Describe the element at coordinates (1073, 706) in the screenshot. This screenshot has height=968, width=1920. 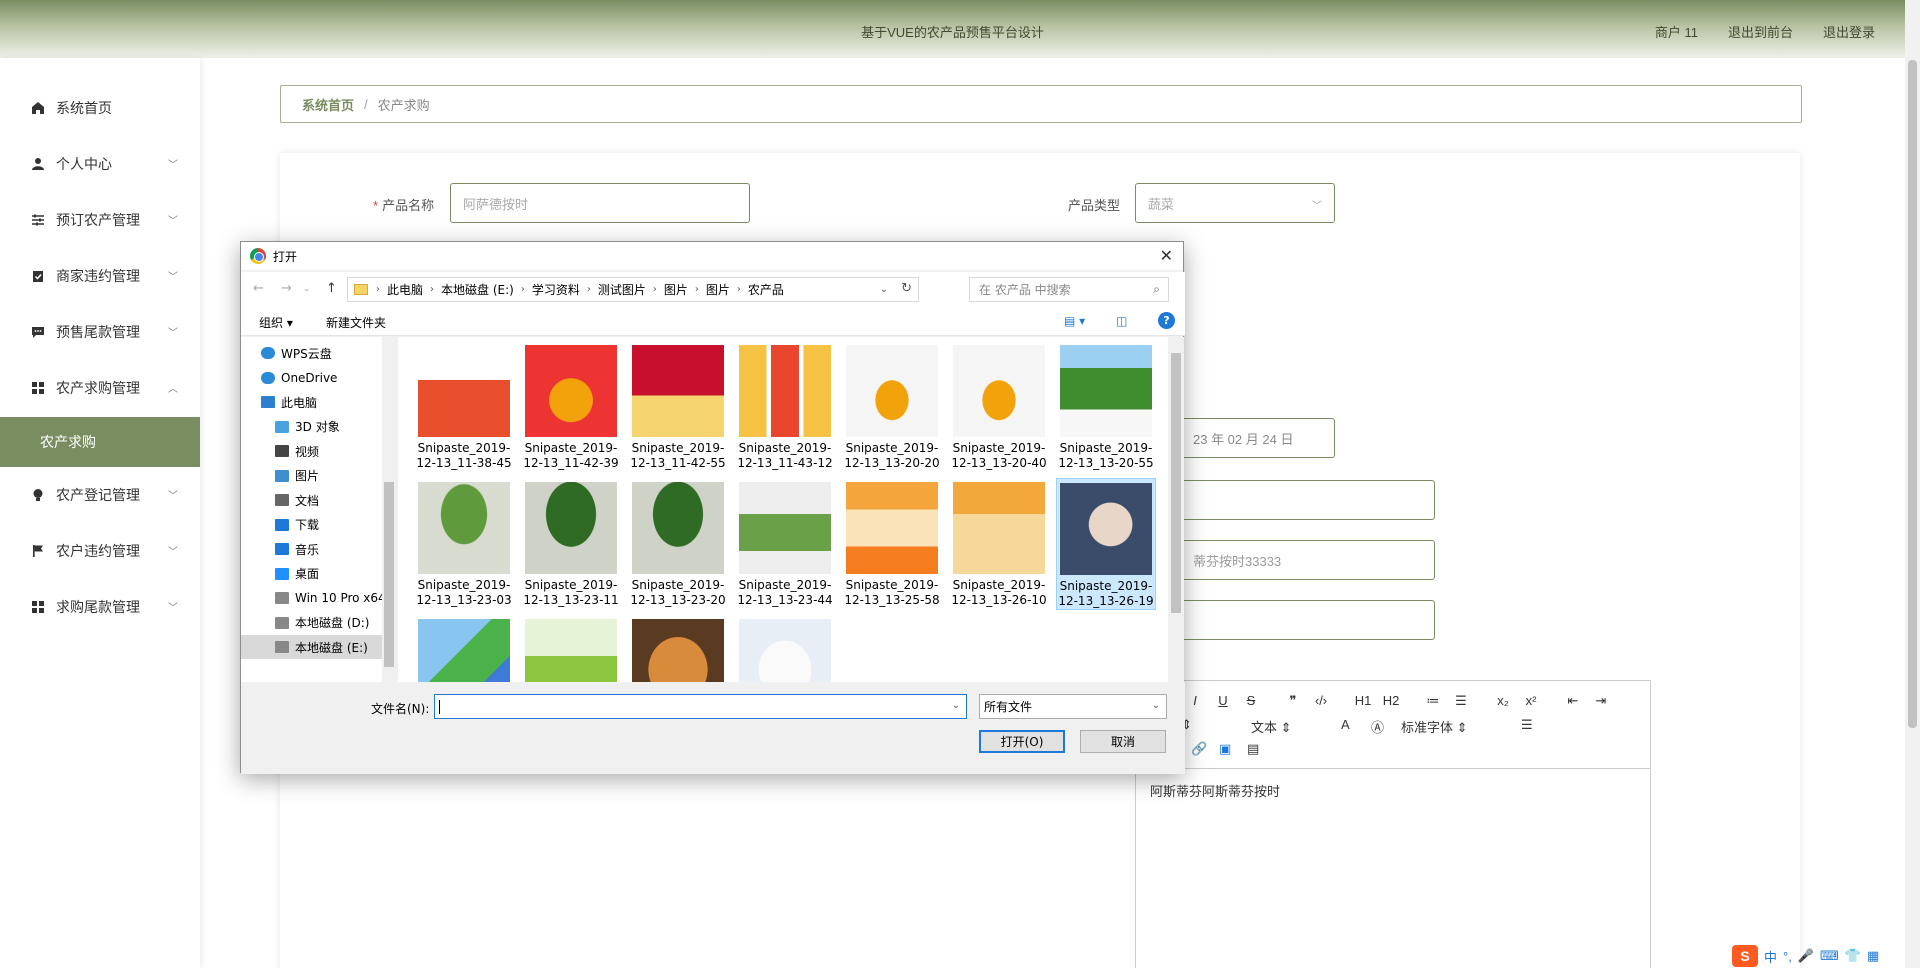
I see `filetype-select: 所有文件 ⌄` at that location.